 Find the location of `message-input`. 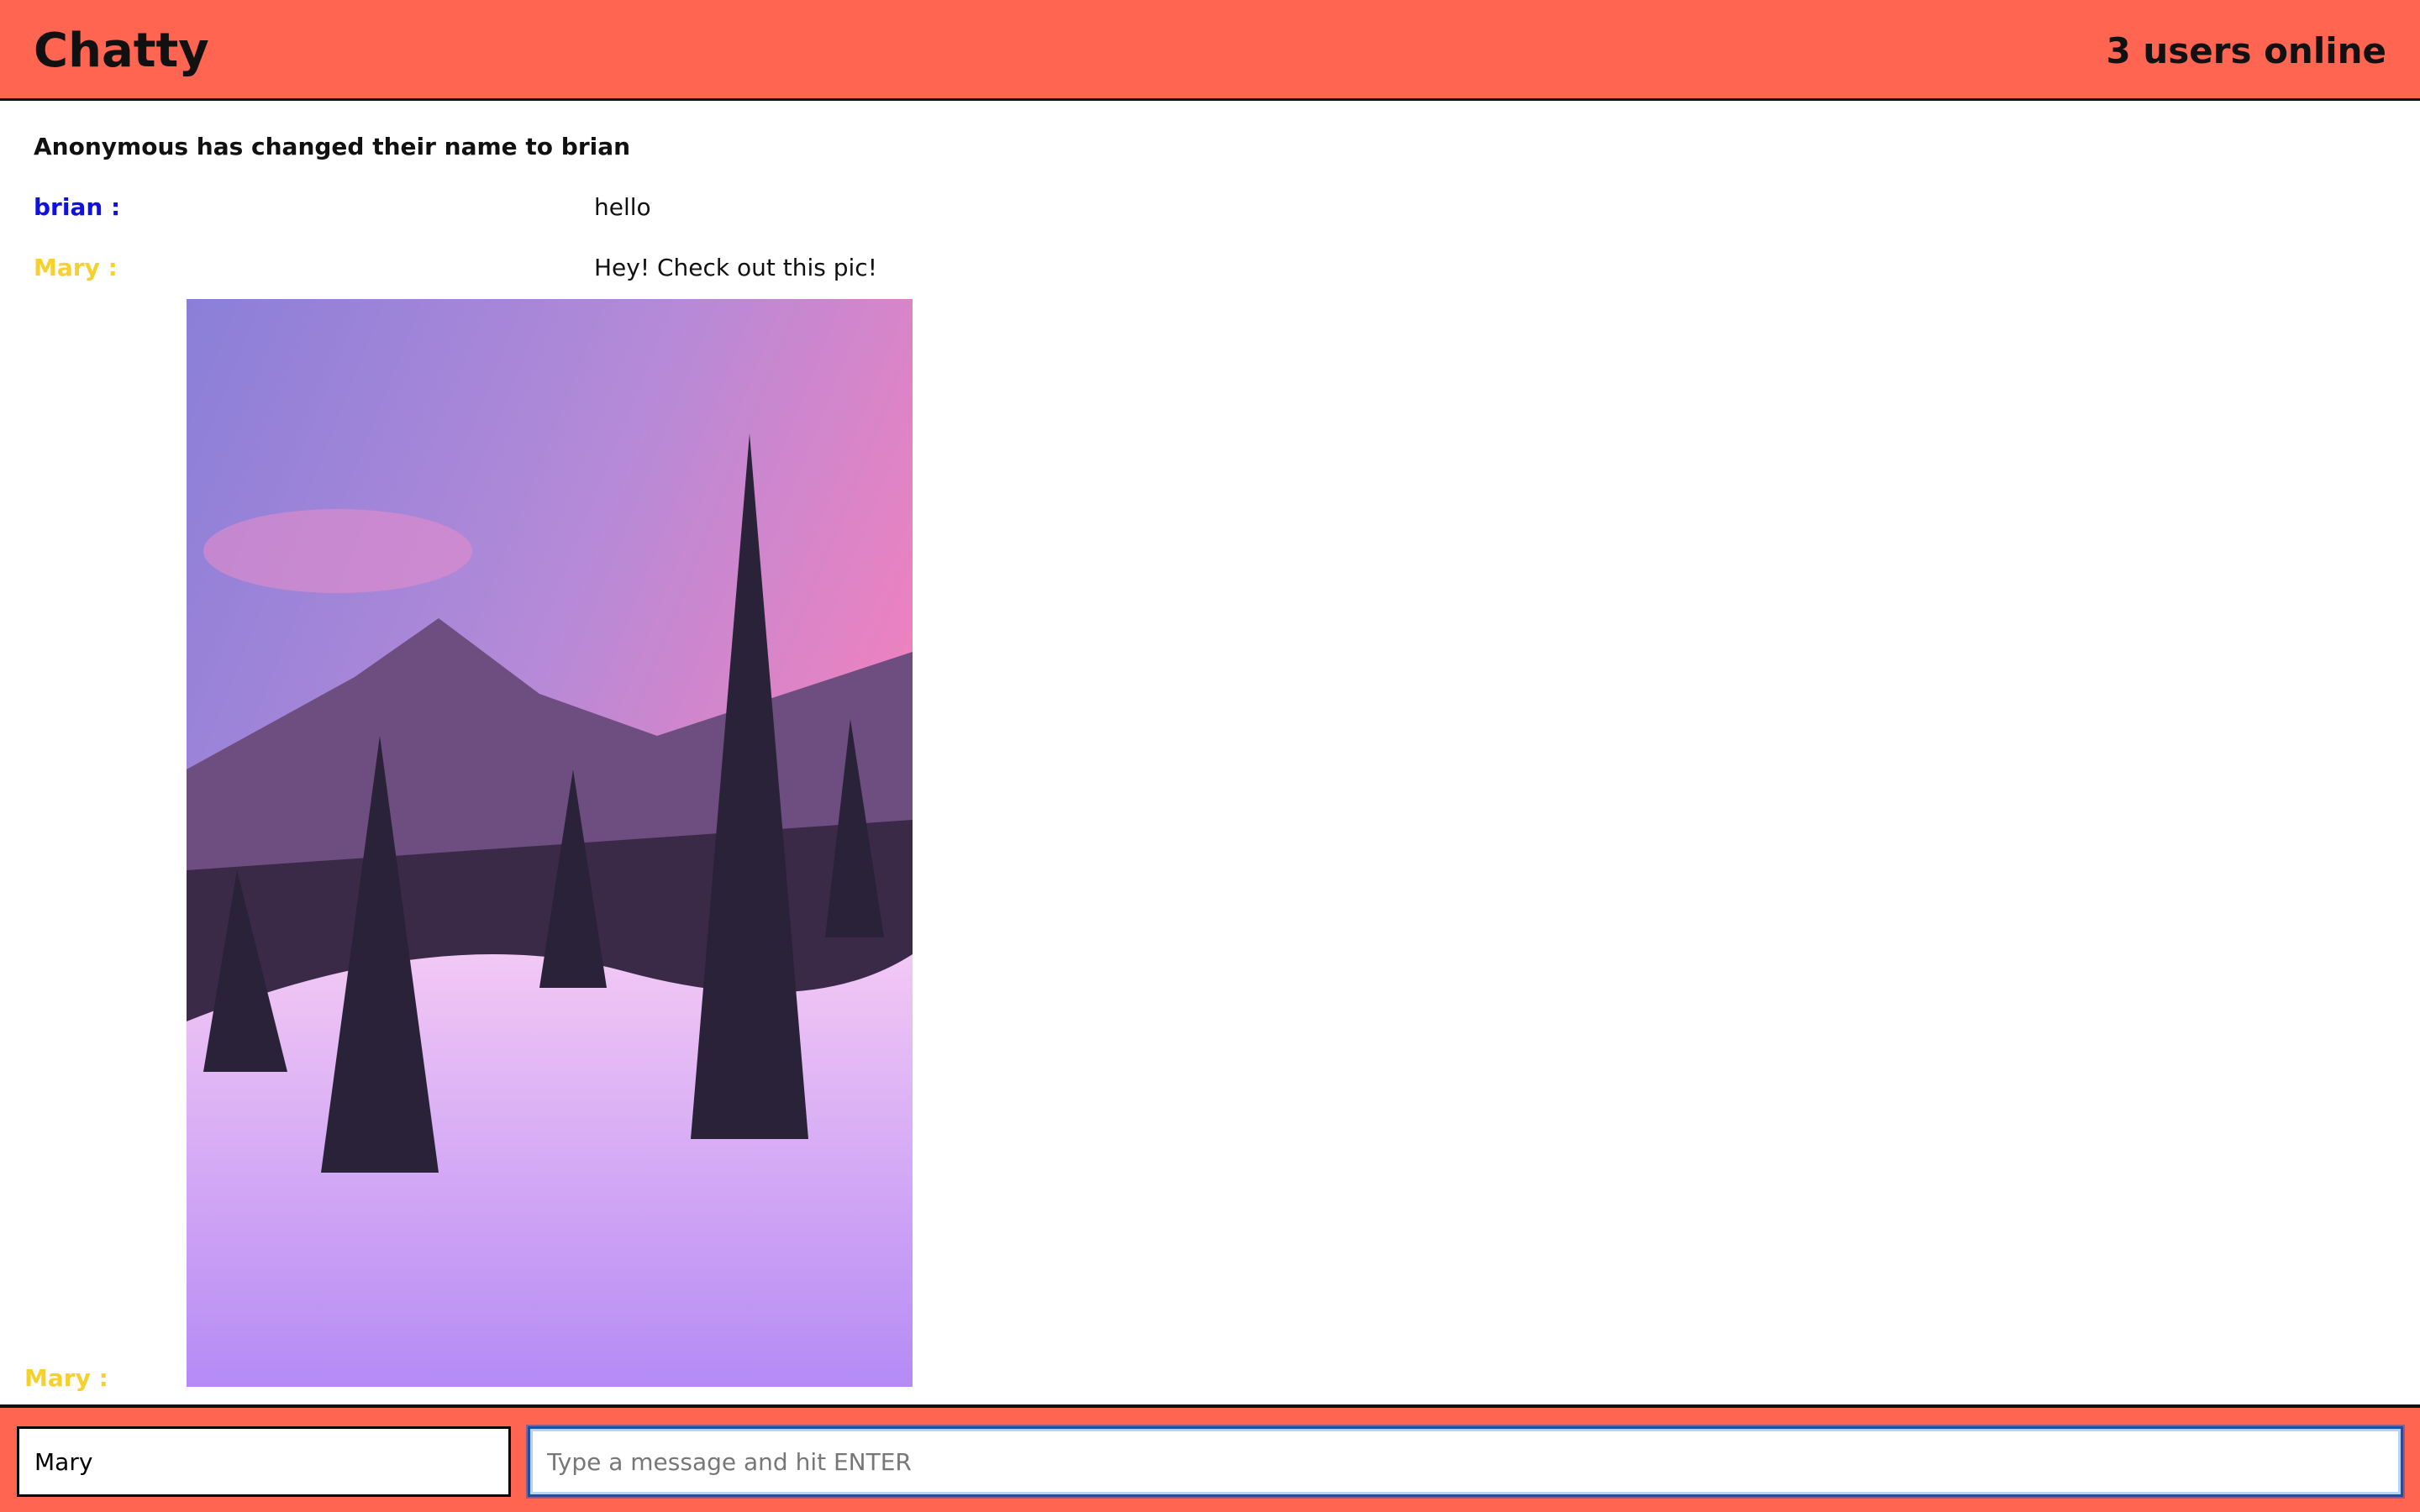

message-input is located at coordinates (1466, 1461).